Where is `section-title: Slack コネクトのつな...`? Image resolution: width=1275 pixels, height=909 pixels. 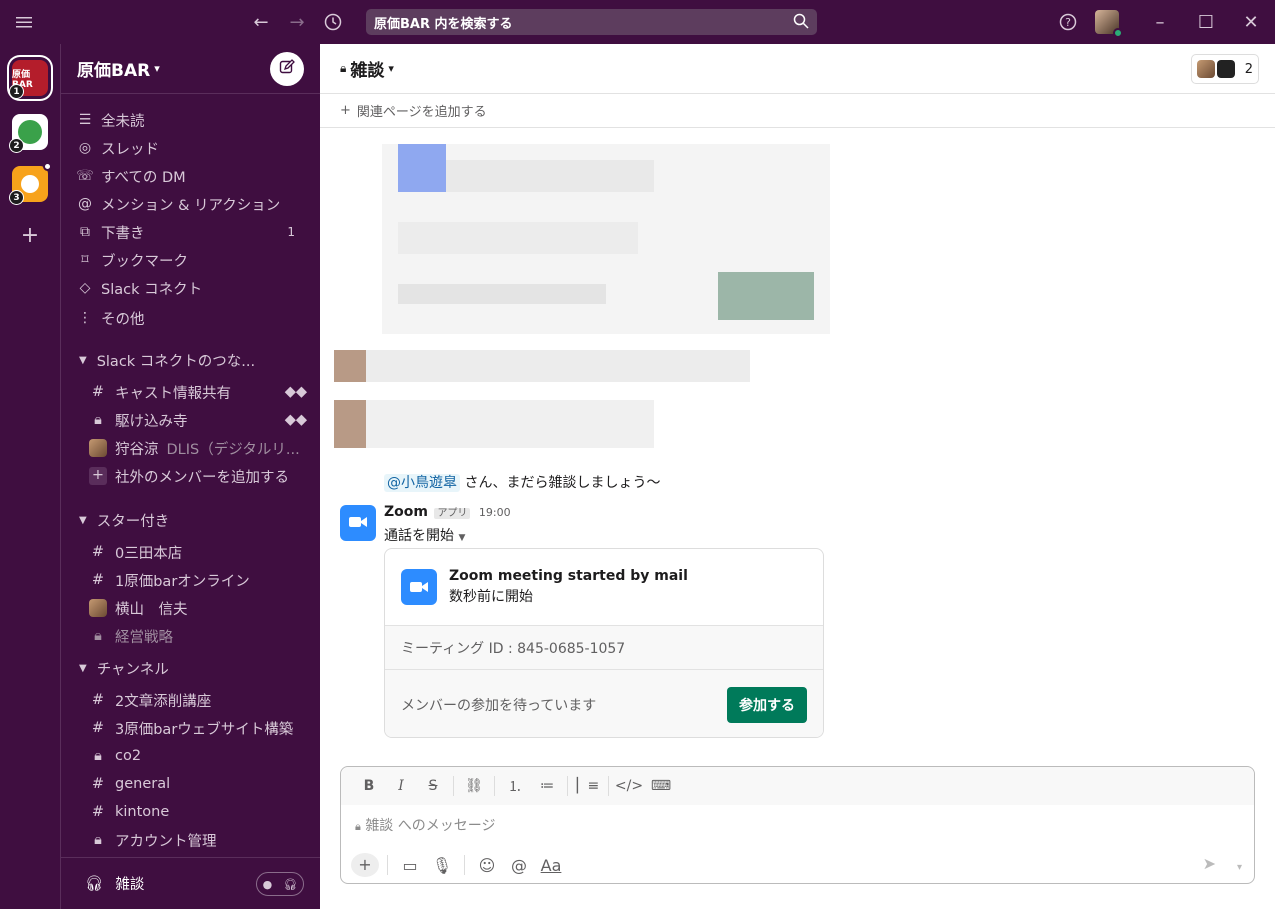 section-title: Slack コネクトのつな... is located at coordinates (176, 361).